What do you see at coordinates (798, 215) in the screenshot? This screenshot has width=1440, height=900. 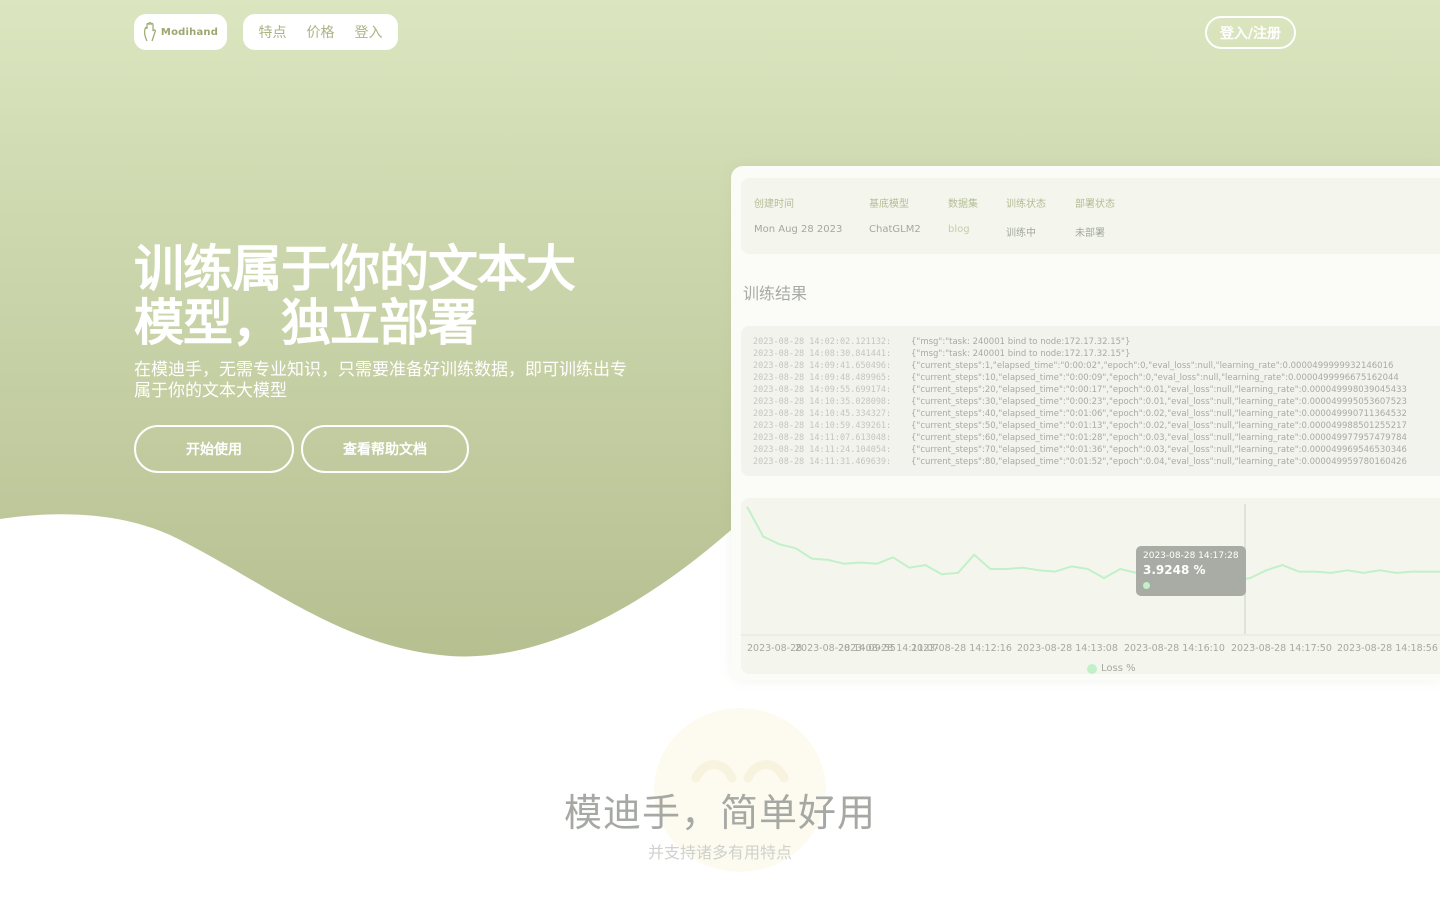 I see `info-col-created: 创建时间 Mon Aug 28 2023` at bounding box center [798, 215].